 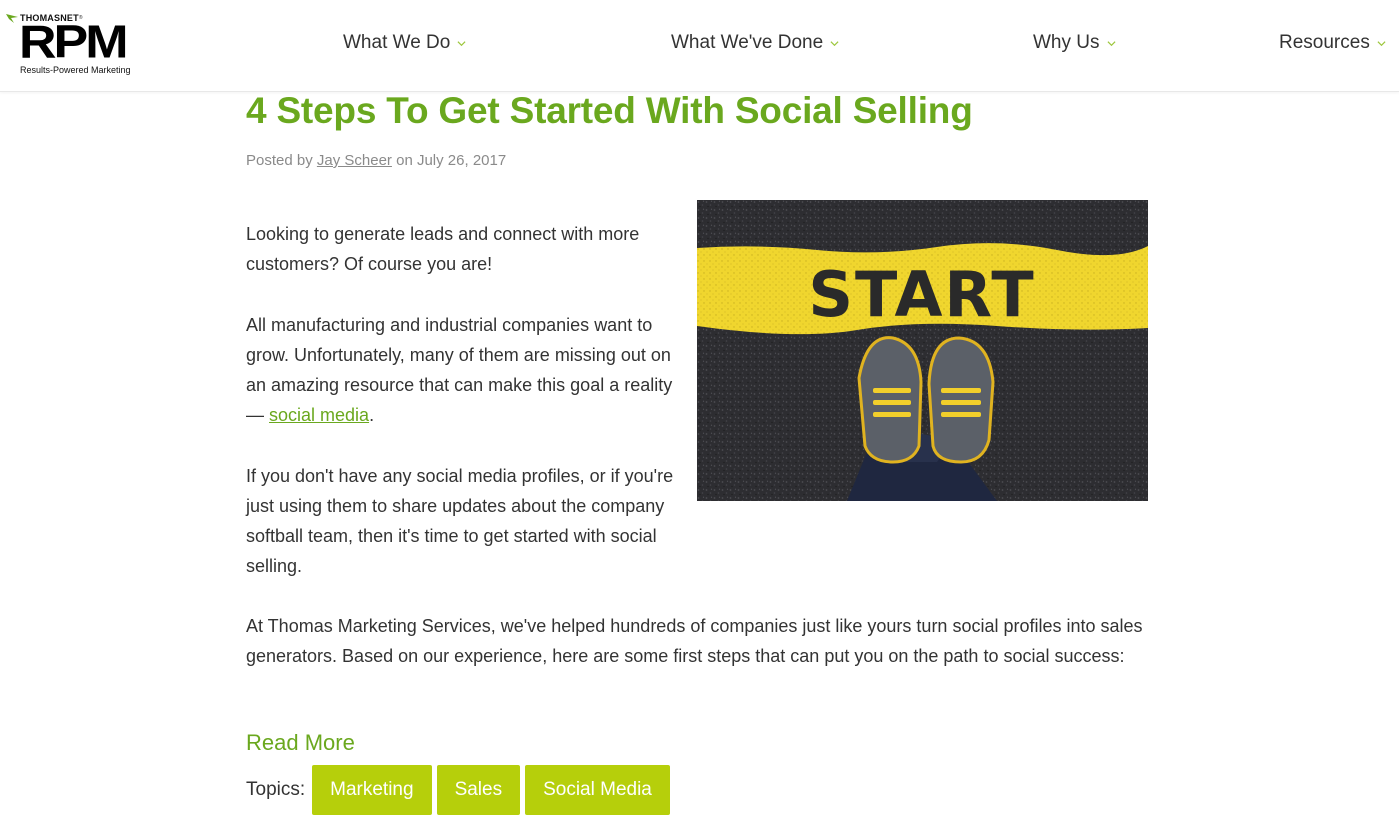 What do you see at coordinates (597, 790) in the screenshot?
I see `topic-tag-social-media: Social Media` at bounding box center [597, 790].